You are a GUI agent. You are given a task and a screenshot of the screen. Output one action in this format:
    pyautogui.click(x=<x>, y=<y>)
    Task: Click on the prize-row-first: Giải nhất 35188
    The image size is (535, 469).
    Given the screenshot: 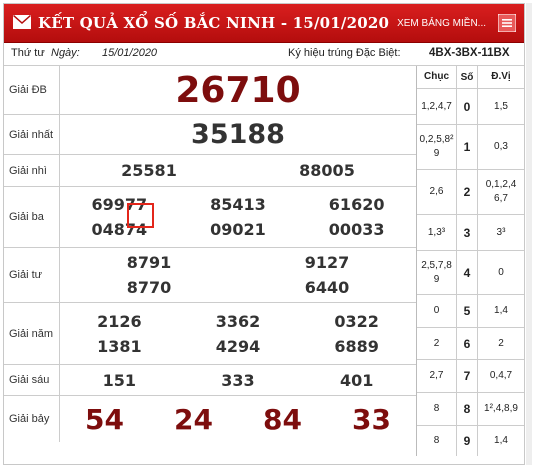 What is the action you would take?
    pyautogui.click(x=210, y=135)
    